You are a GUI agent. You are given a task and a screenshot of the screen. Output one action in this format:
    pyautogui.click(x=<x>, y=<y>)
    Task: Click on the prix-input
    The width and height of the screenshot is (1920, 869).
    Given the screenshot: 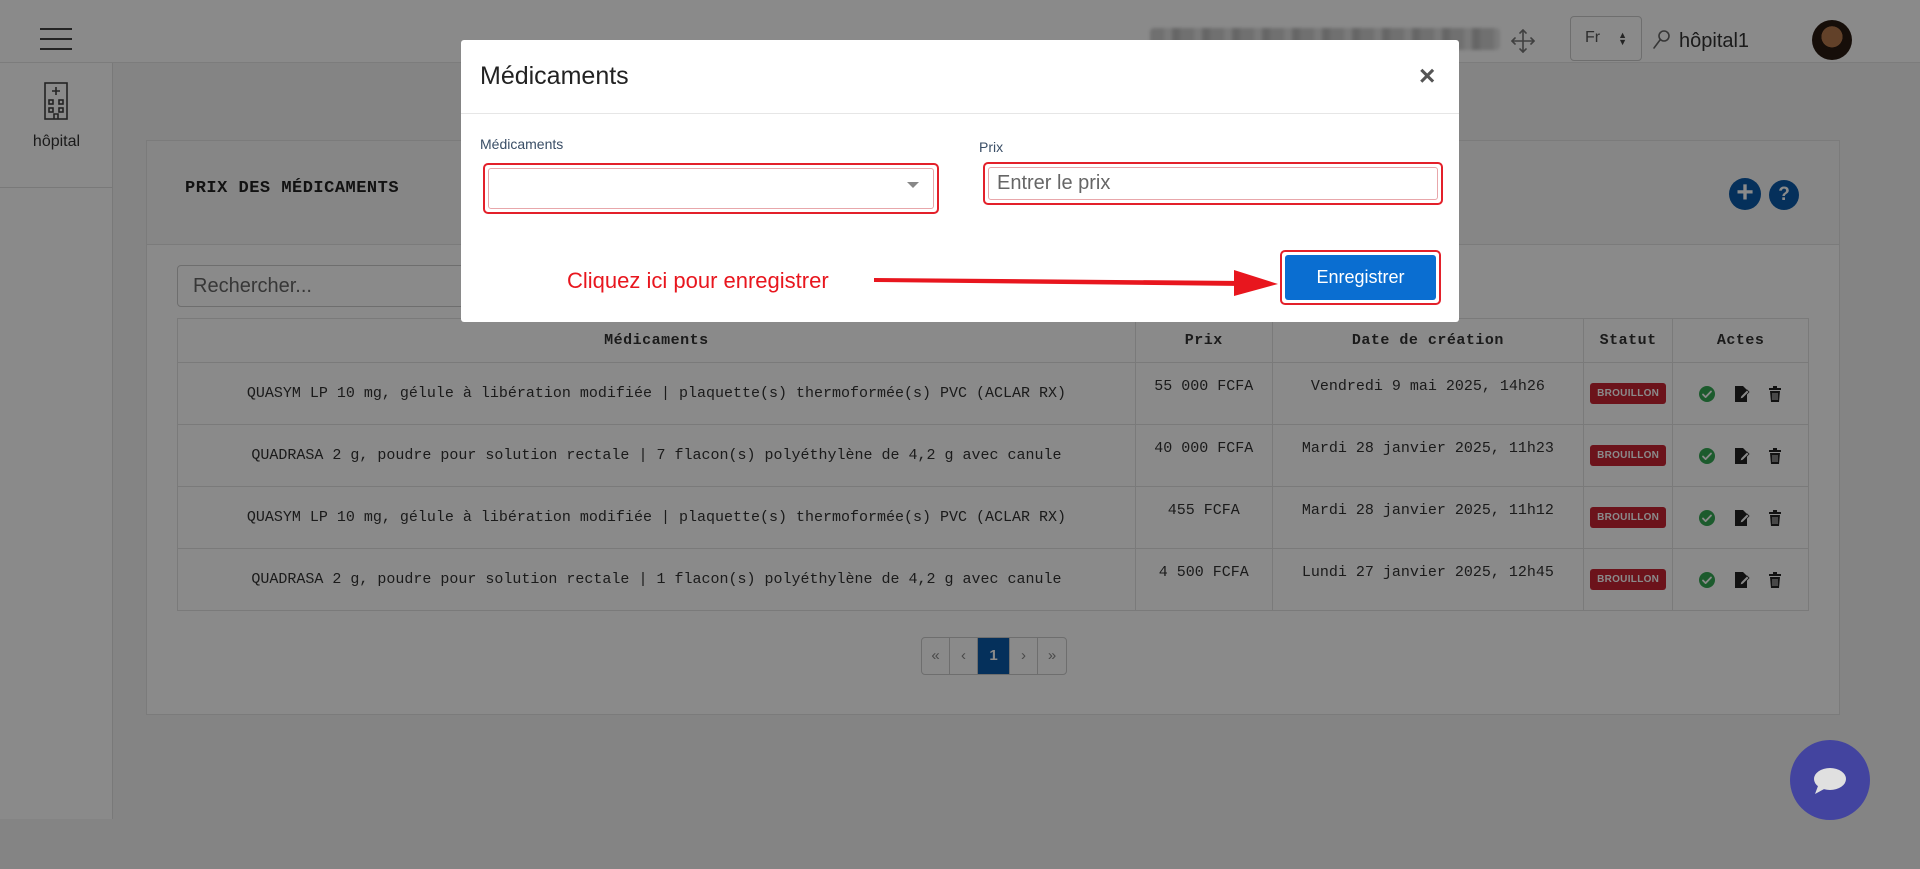 What is the action you would take?
    pyautogui.click(x=1213, y=183)
    